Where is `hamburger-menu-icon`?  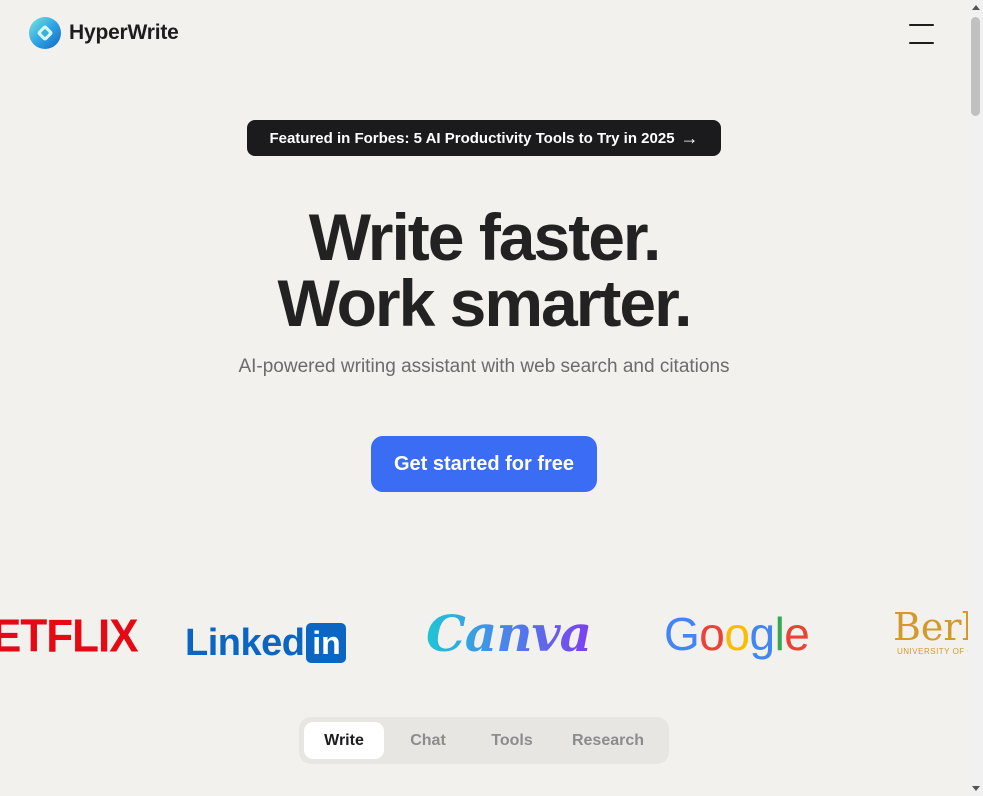
hamburger-menu-icon is located at coordinates (922, 34).